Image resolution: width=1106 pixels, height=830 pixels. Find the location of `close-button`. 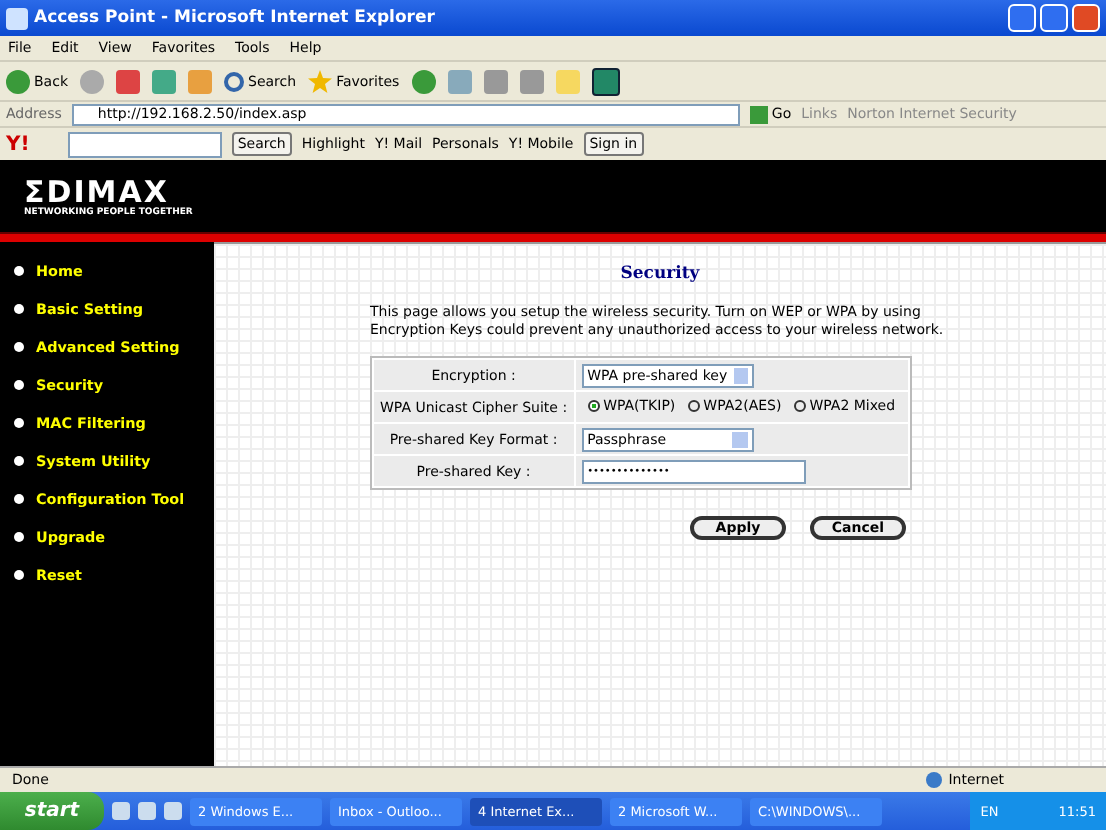

close-button is located at coordinates (1086, 18).